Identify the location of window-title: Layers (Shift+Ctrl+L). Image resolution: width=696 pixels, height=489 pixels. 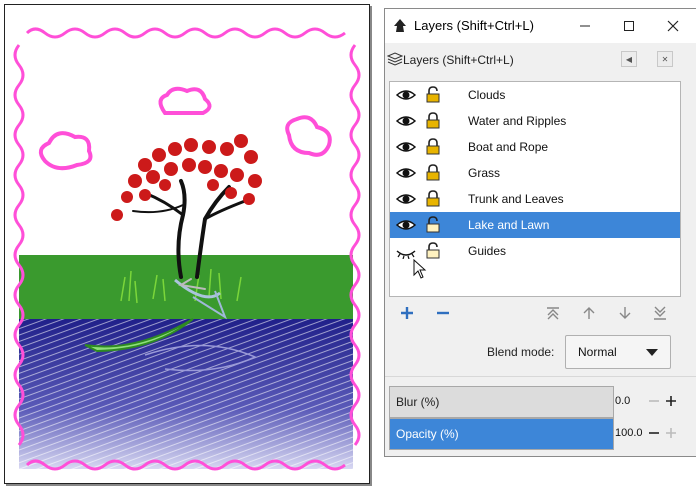
(474, 25).